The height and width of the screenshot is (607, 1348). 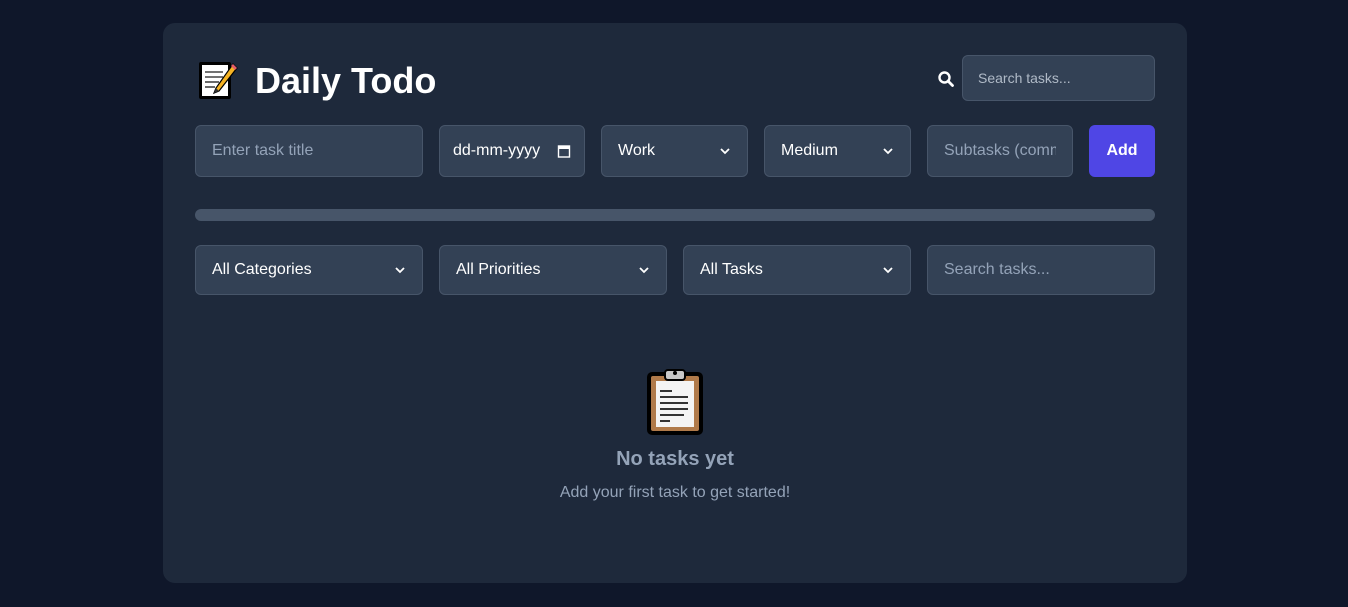 What do you see at coordinates (674, 151) in the screenshot?
I see `category-select: Work` at bounding box center [674, 151].